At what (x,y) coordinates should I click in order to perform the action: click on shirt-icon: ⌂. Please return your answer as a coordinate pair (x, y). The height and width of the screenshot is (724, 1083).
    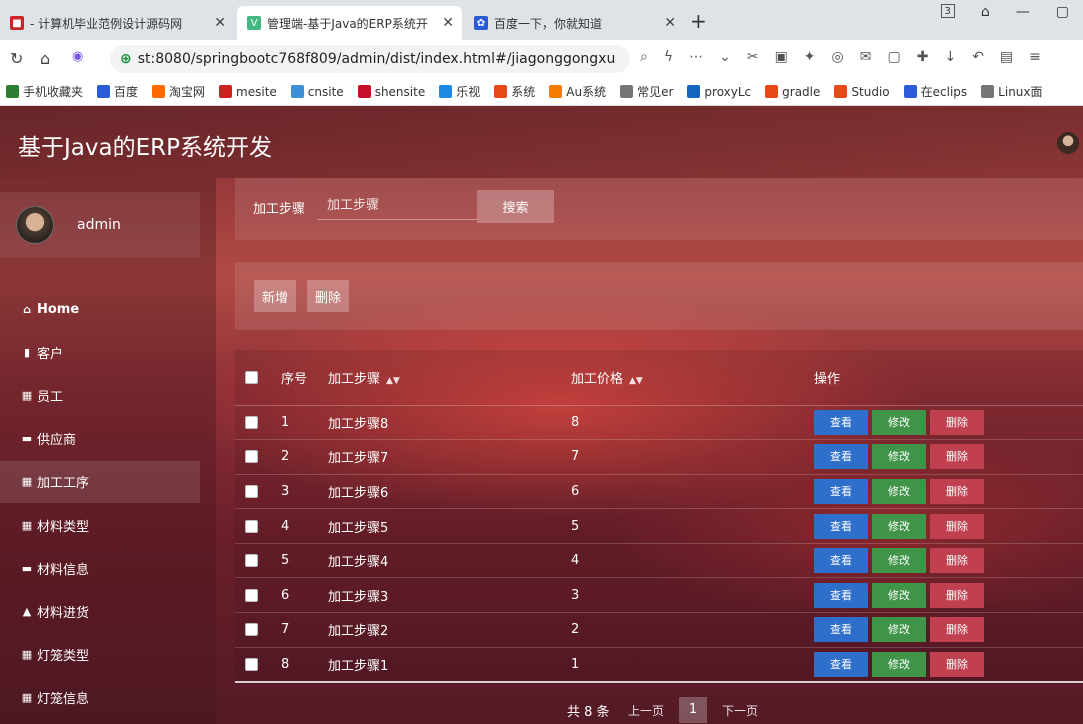
    Looking at the image, I should click on (985, 12).